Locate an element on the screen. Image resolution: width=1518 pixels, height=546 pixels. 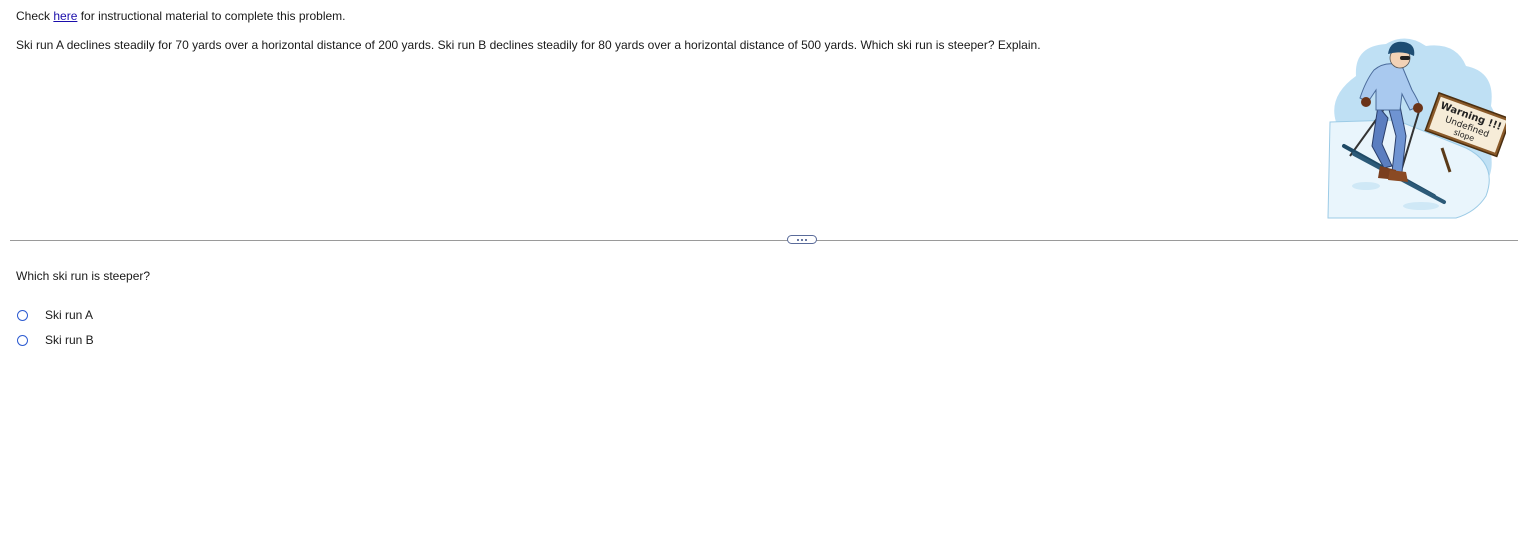
choice-ski-run-b: Ski run B is located at coordinates (55, 340).